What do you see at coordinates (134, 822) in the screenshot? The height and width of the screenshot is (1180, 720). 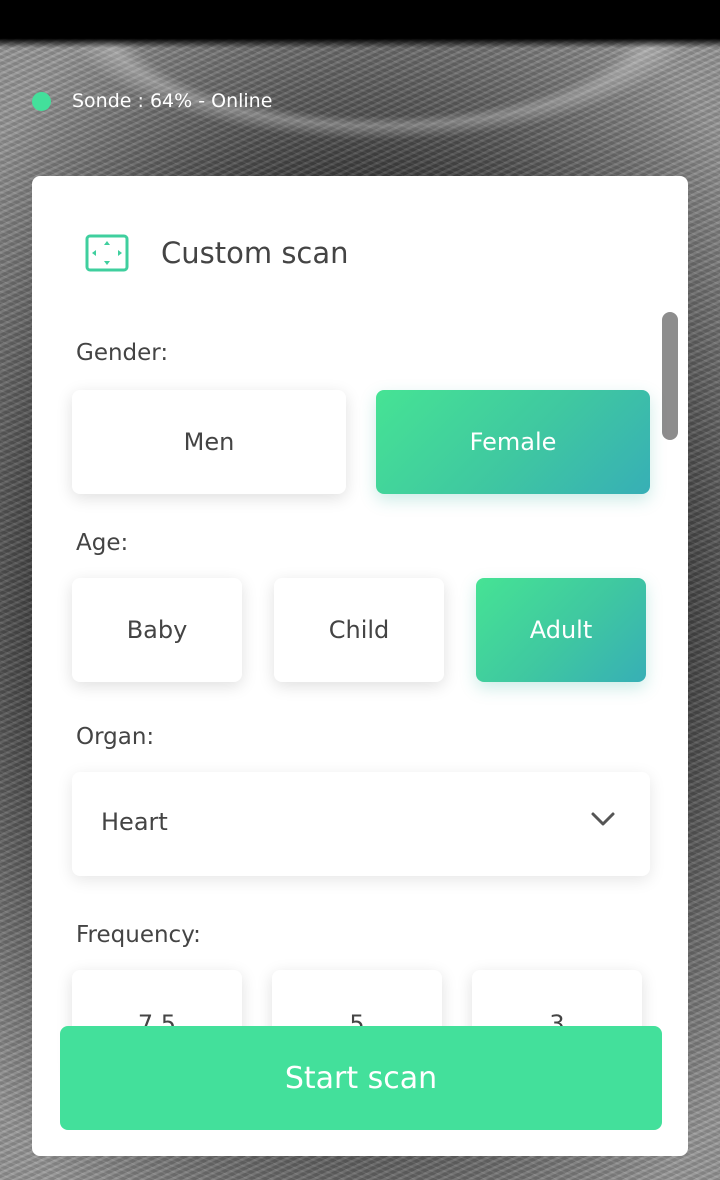 I see `organ-selected-value: Heart` at bounding box center [134, 822].